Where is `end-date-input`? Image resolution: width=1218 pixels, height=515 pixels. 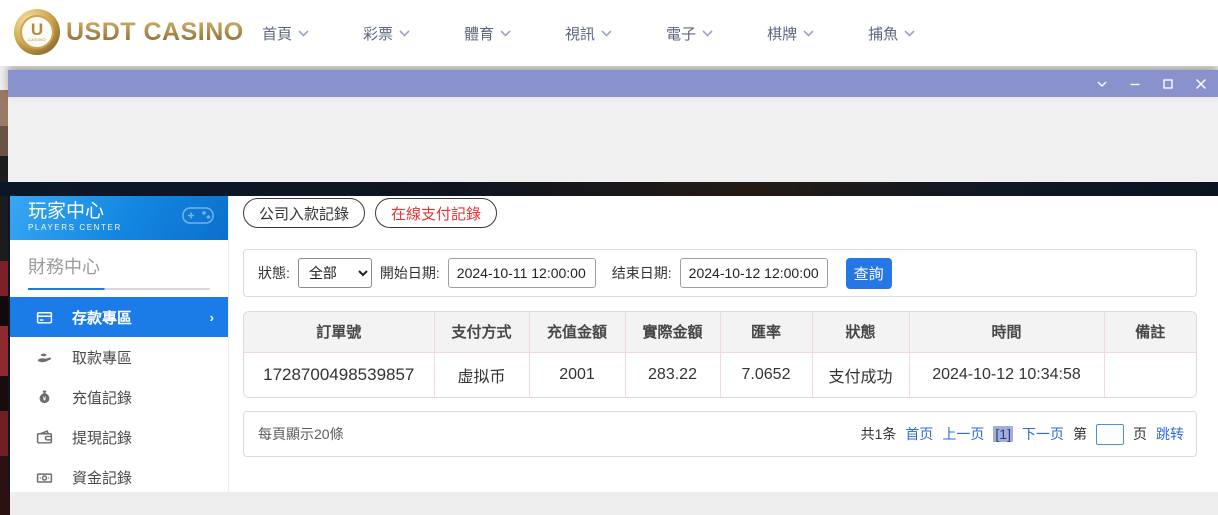
end-date-input is located at coordinates (753, 273).